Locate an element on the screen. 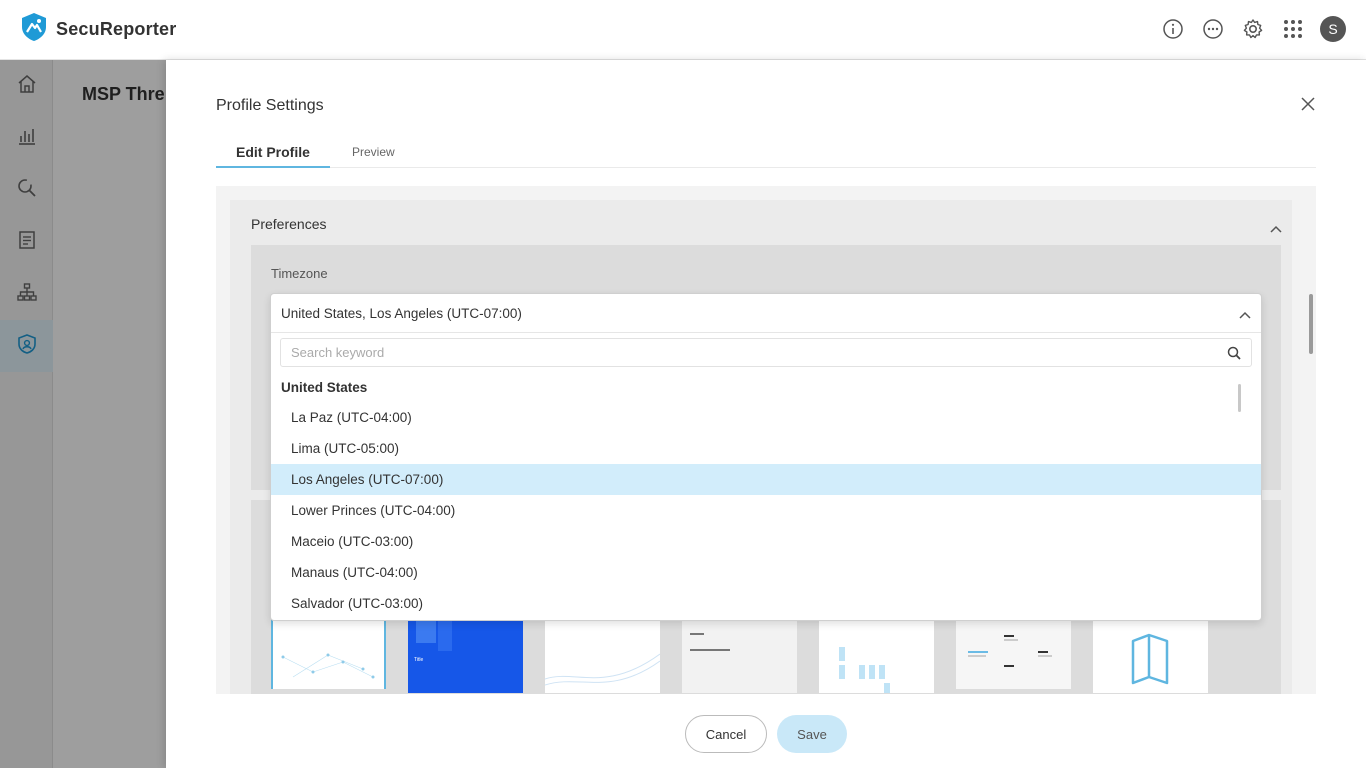 The width and height of the screenshot is (1366, 768). cancel-button: Cancel is located at coordinates (726, 734).